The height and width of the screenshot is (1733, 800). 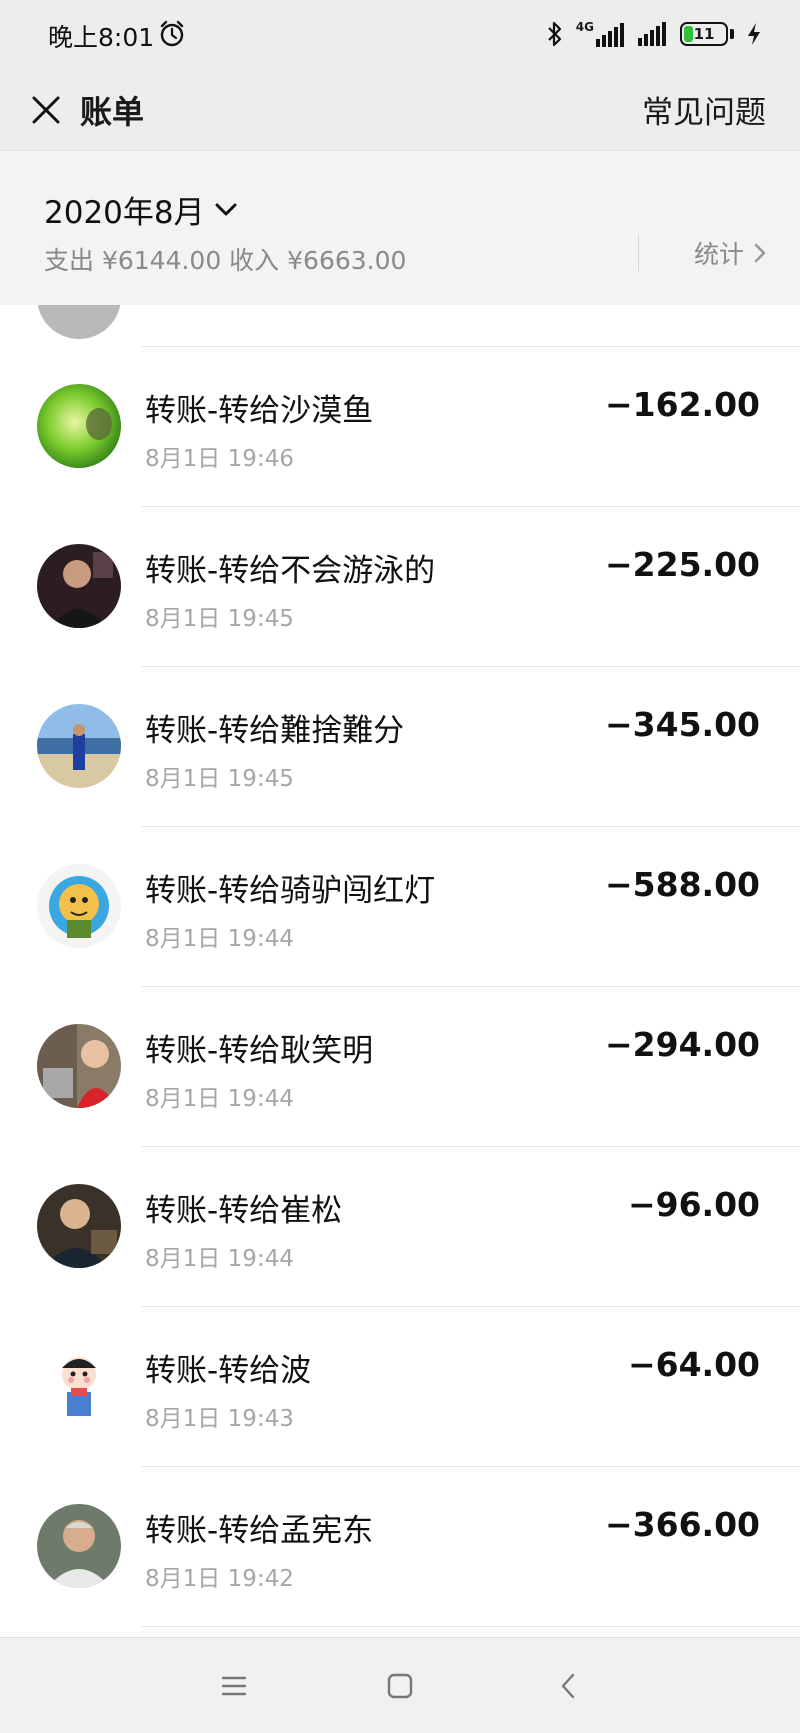 What do you see at coordinates (682, 884) in the screenshot?
I see `transaction-amount: −588.00` at bounding box center [682, 884].